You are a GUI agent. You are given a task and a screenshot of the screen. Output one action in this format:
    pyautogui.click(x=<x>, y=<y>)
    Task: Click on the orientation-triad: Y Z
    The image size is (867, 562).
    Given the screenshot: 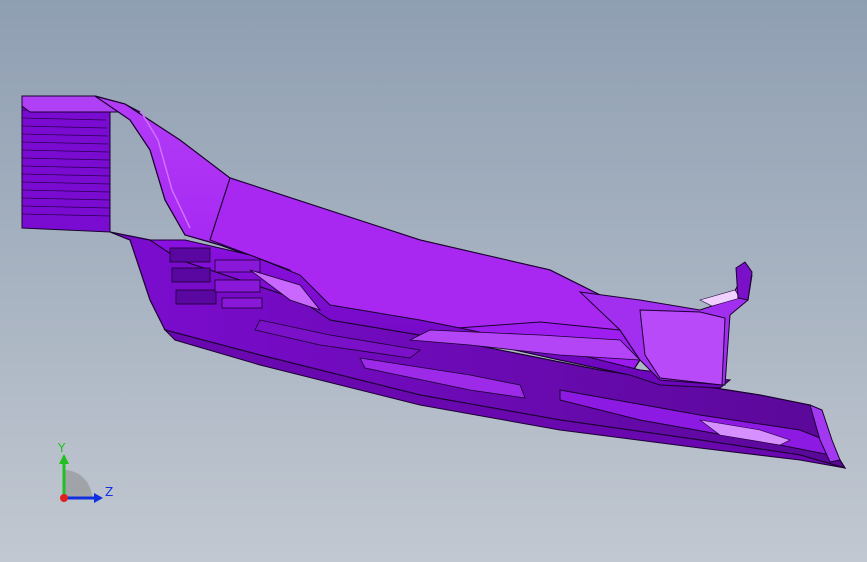 What is the action you would take?
    pyautogui.click(x=85, y=472)
    